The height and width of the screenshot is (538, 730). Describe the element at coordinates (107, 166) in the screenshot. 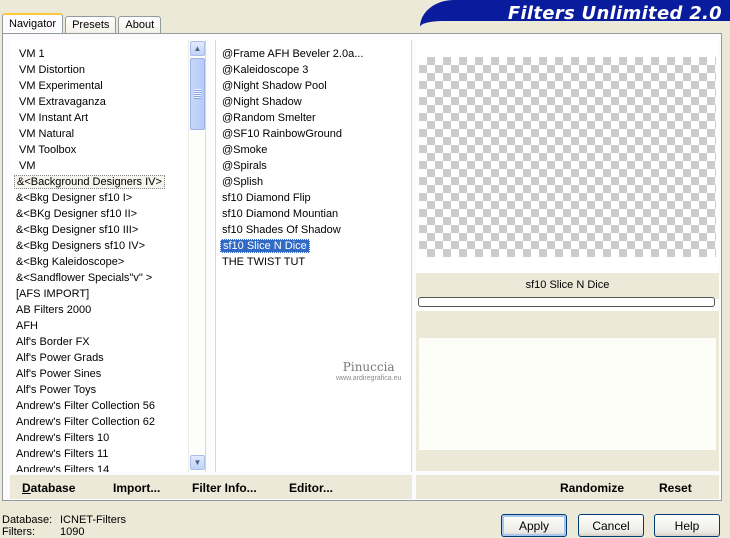

I see `category-item: VM` at that location.